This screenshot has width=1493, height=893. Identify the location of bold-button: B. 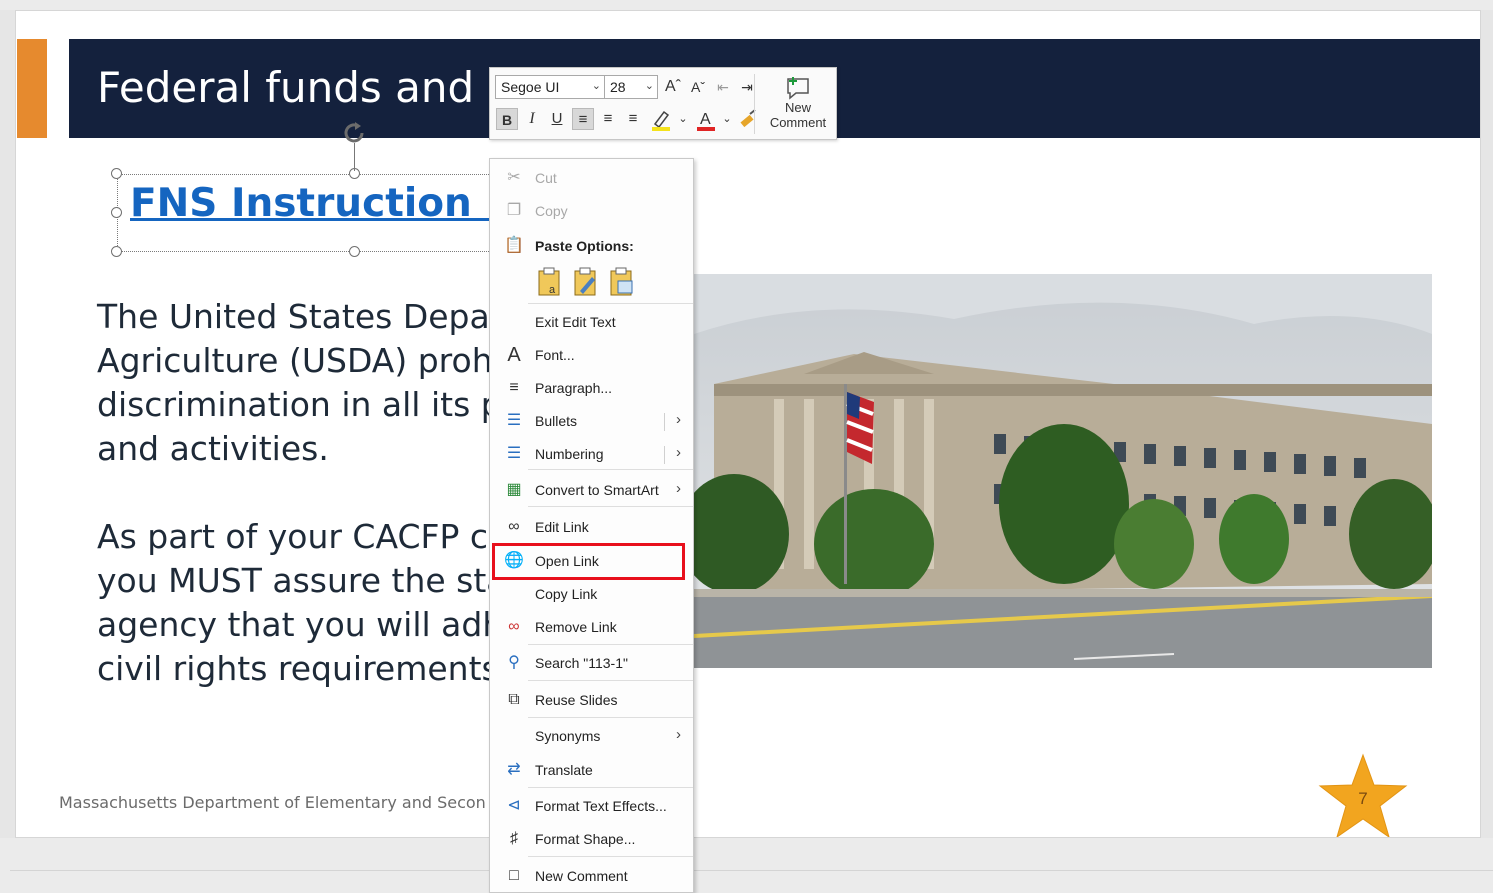
(507, 119).